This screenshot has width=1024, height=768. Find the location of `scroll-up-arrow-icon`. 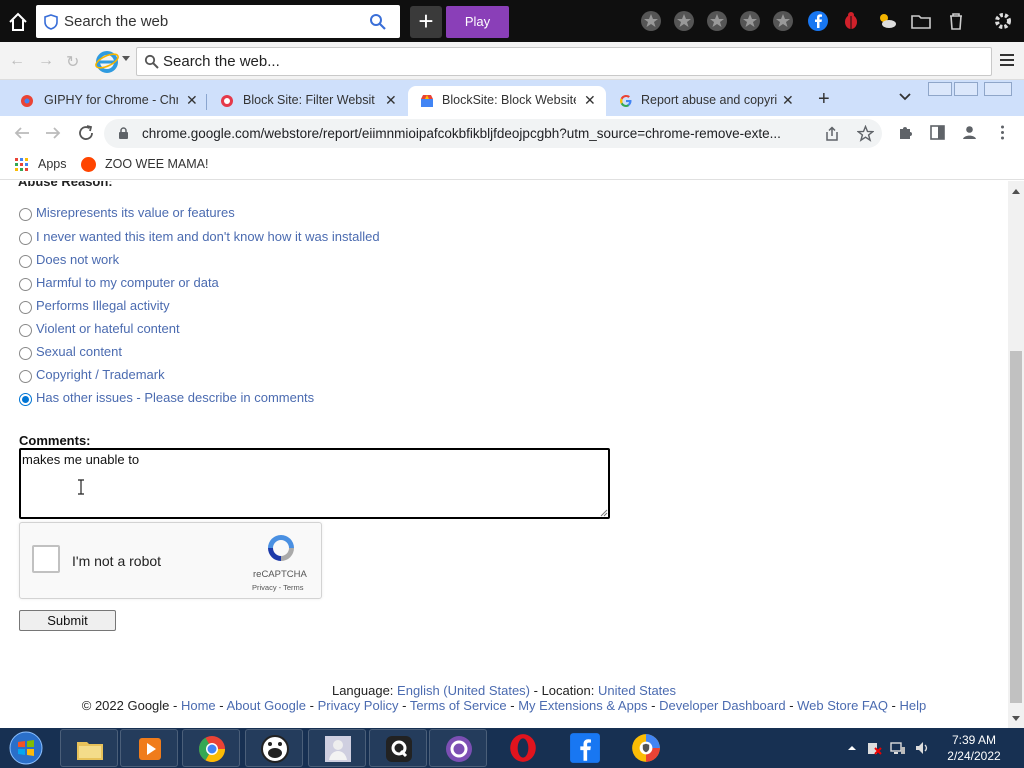

scroll-up-arrow-icon is located at coordinates (1016, 191).